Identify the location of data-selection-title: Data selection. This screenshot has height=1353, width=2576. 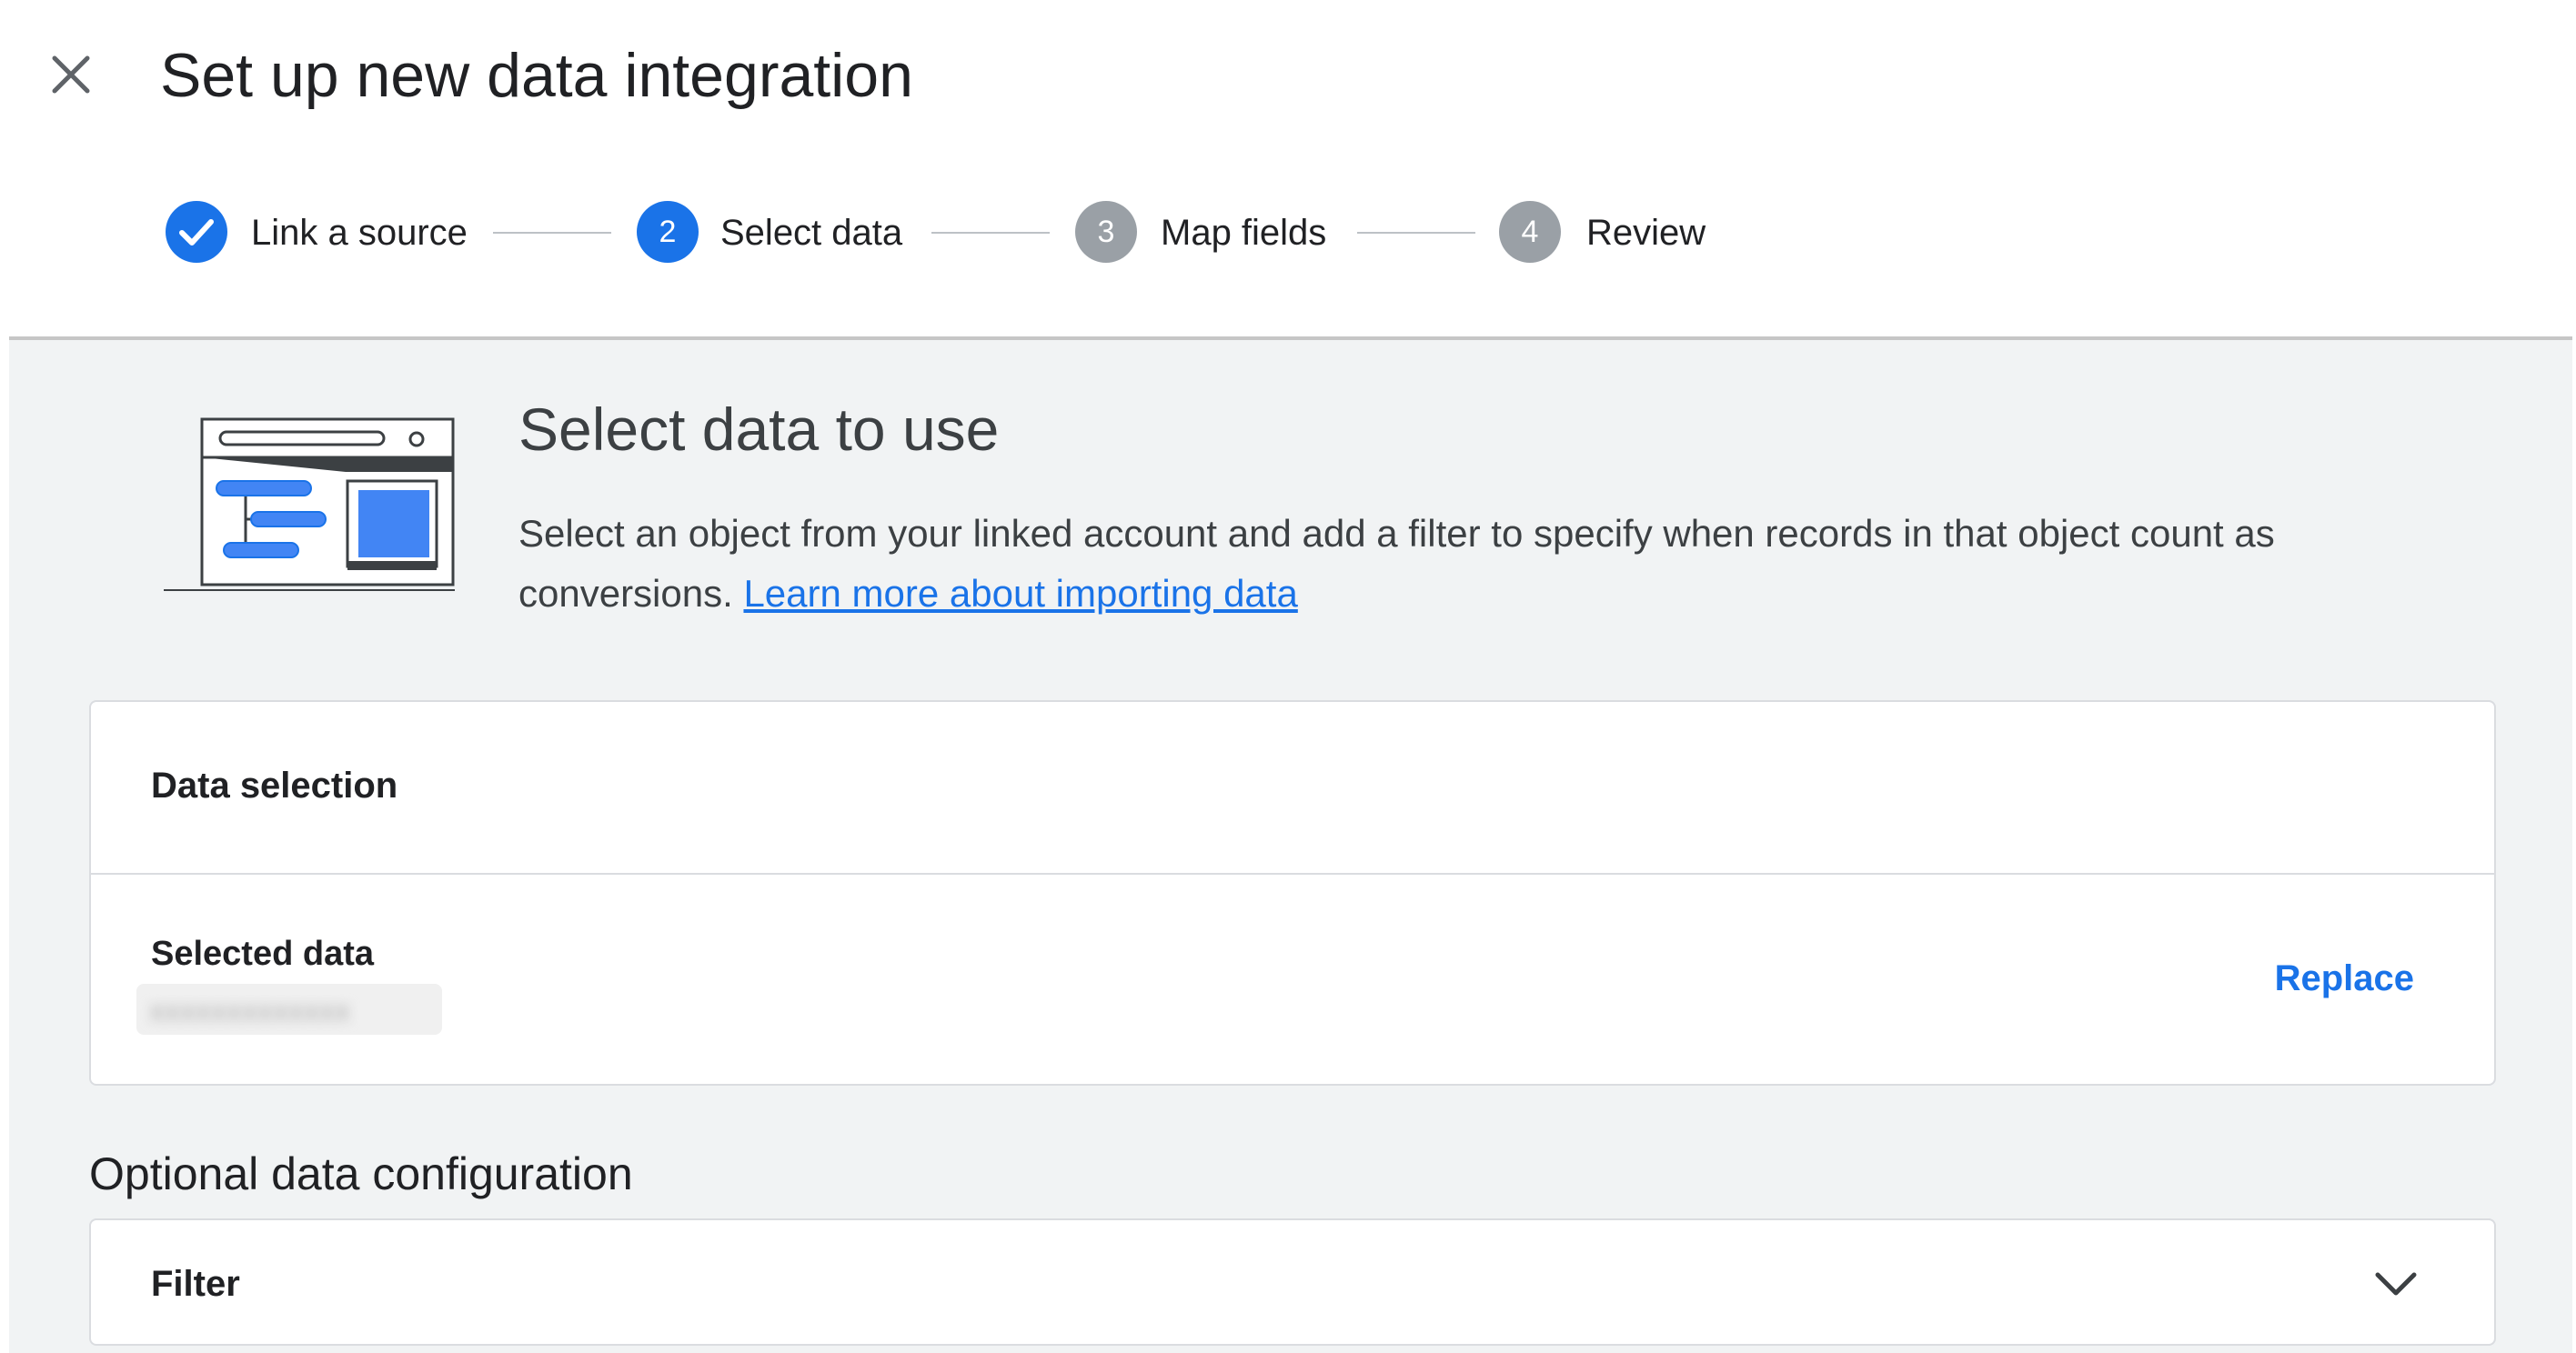
(274, 786).